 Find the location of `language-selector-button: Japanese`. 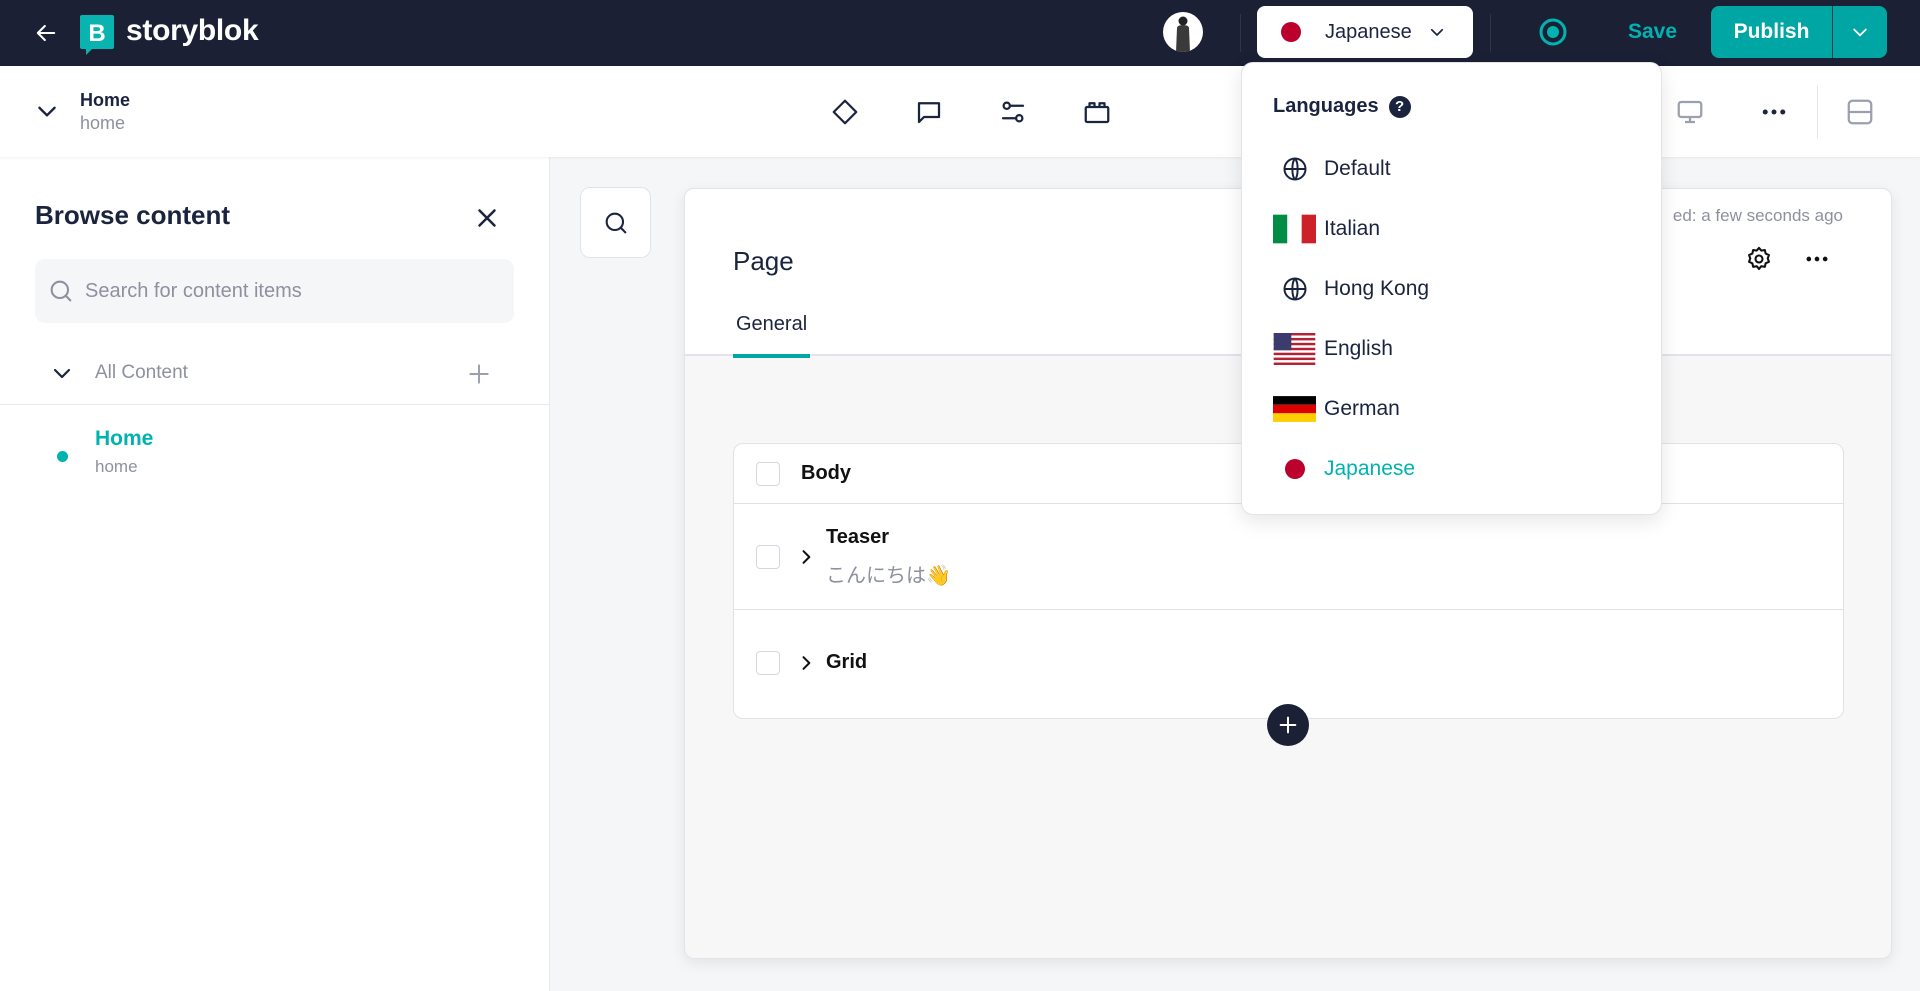

language-selector-button: Japanese is located at coordinates (1365, 32).